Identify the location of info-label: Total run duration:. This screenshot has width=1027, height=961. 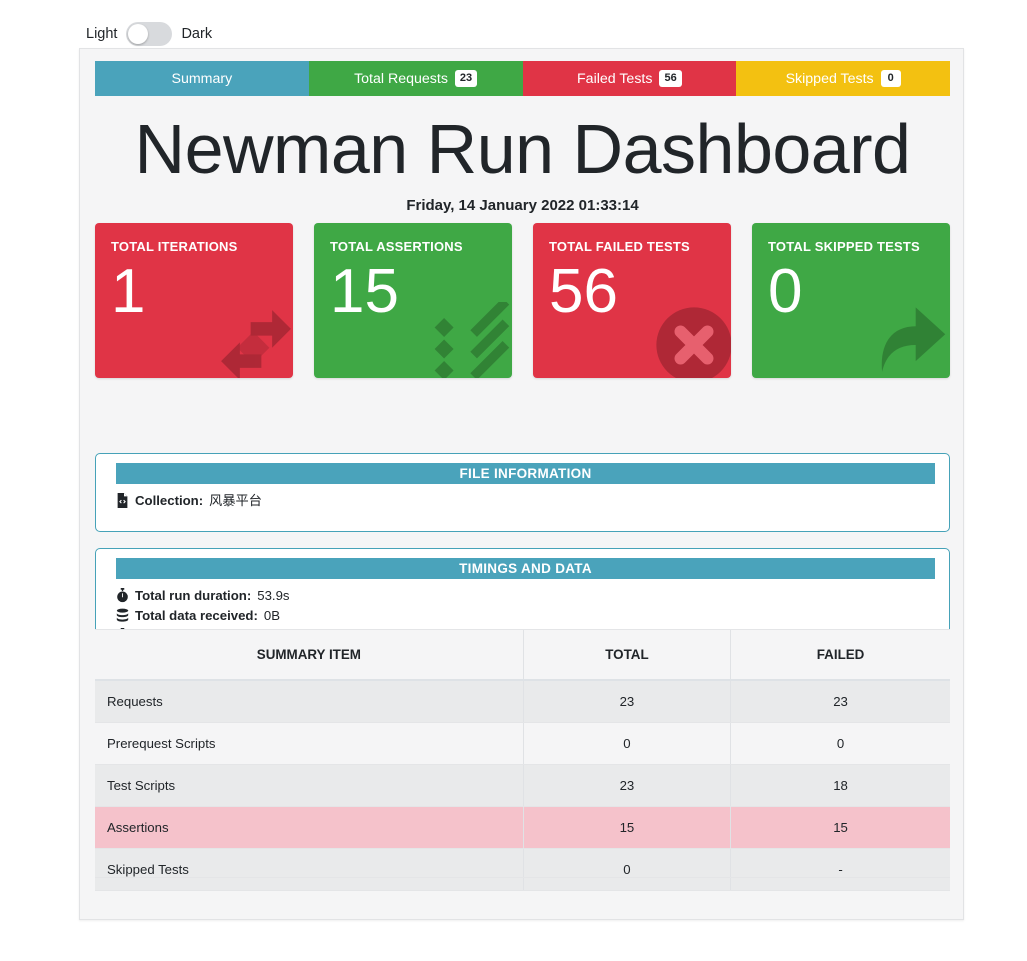
(193, 595).